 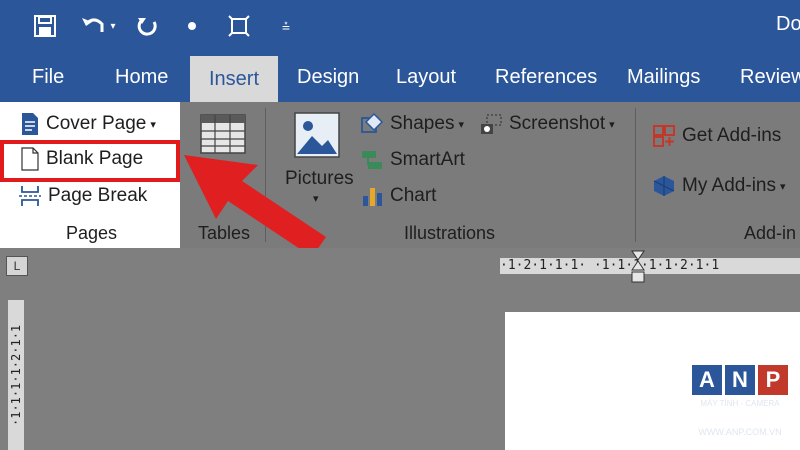 What do you see at coordinates (773, 380) in the screenshot?
I see `logo-letter-p: P` at bounding box center [773, 380].